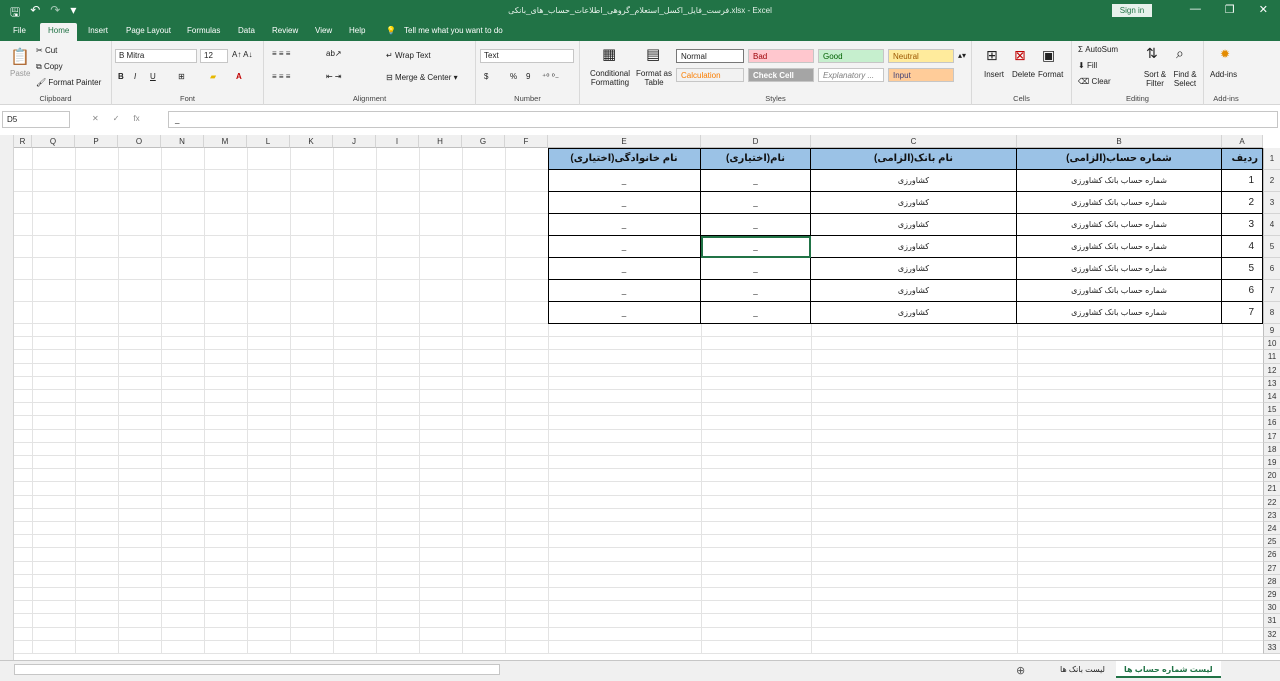 This screenshot has width=1280, height=681. What do you see at coordinates (1271, 621) in the screenshot?
I see `row-header: 31` at bounding box center [1271, 621].